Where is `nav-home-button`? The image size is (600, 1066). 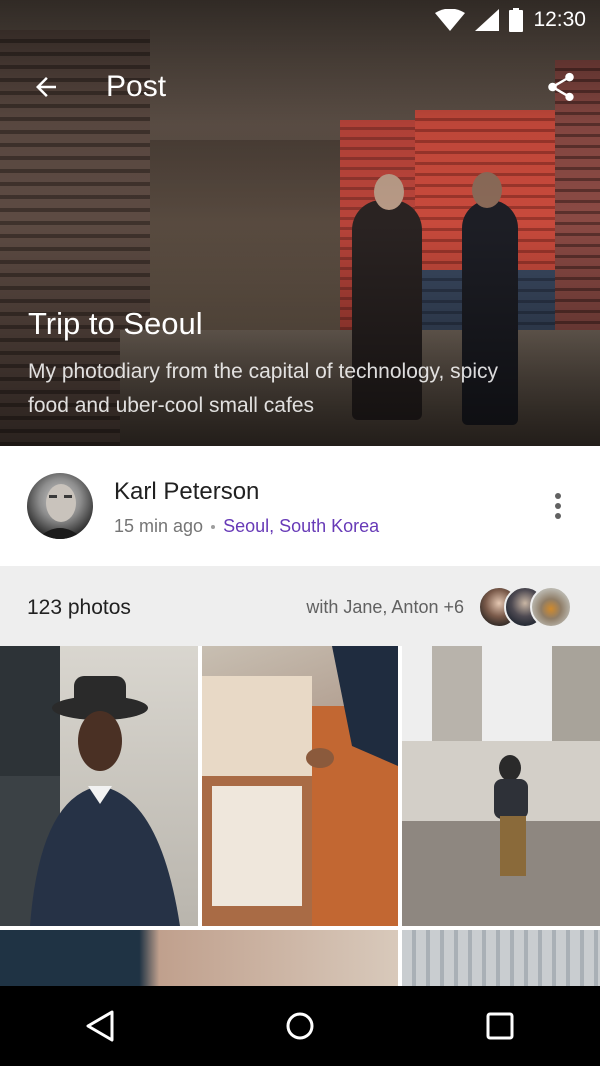
nav-home-button is located at coordinates (300, 1026).